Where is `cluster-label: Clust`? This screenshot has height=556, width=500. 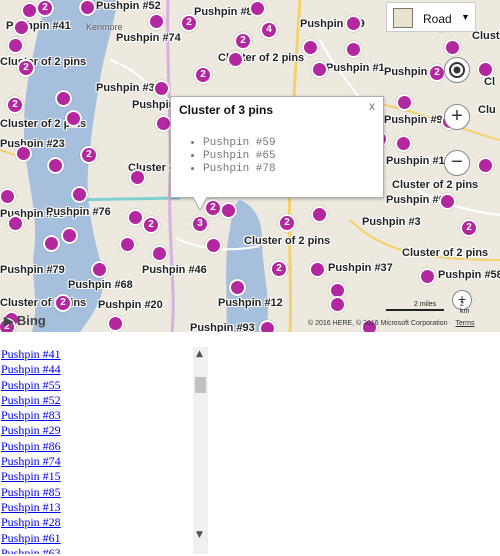 cluster-label: Clust is located at coordinates (486, 36).